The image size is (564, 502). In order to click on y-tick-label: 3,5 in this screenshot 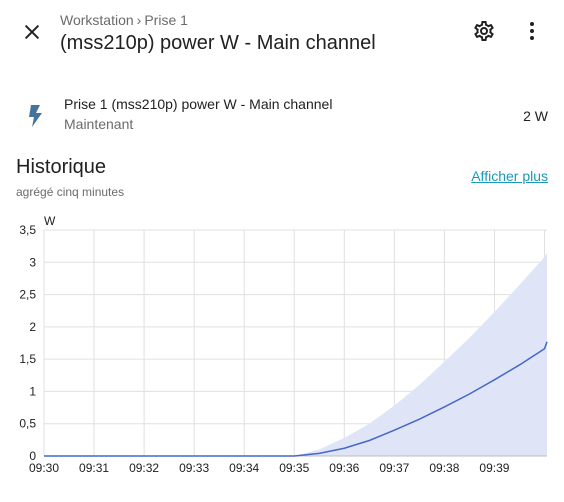, I will do `click(27, 230)`.